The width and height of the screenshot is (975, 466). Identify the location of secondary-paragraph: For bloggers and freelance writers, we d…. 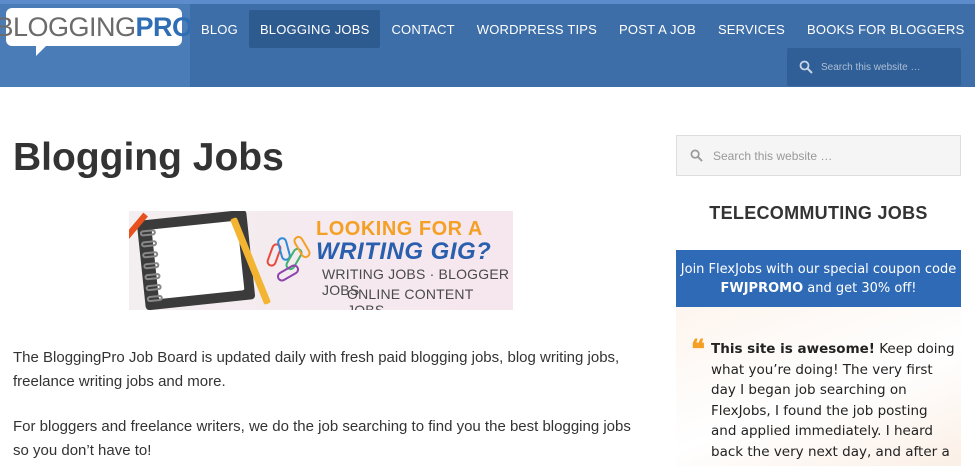
(322, 438).